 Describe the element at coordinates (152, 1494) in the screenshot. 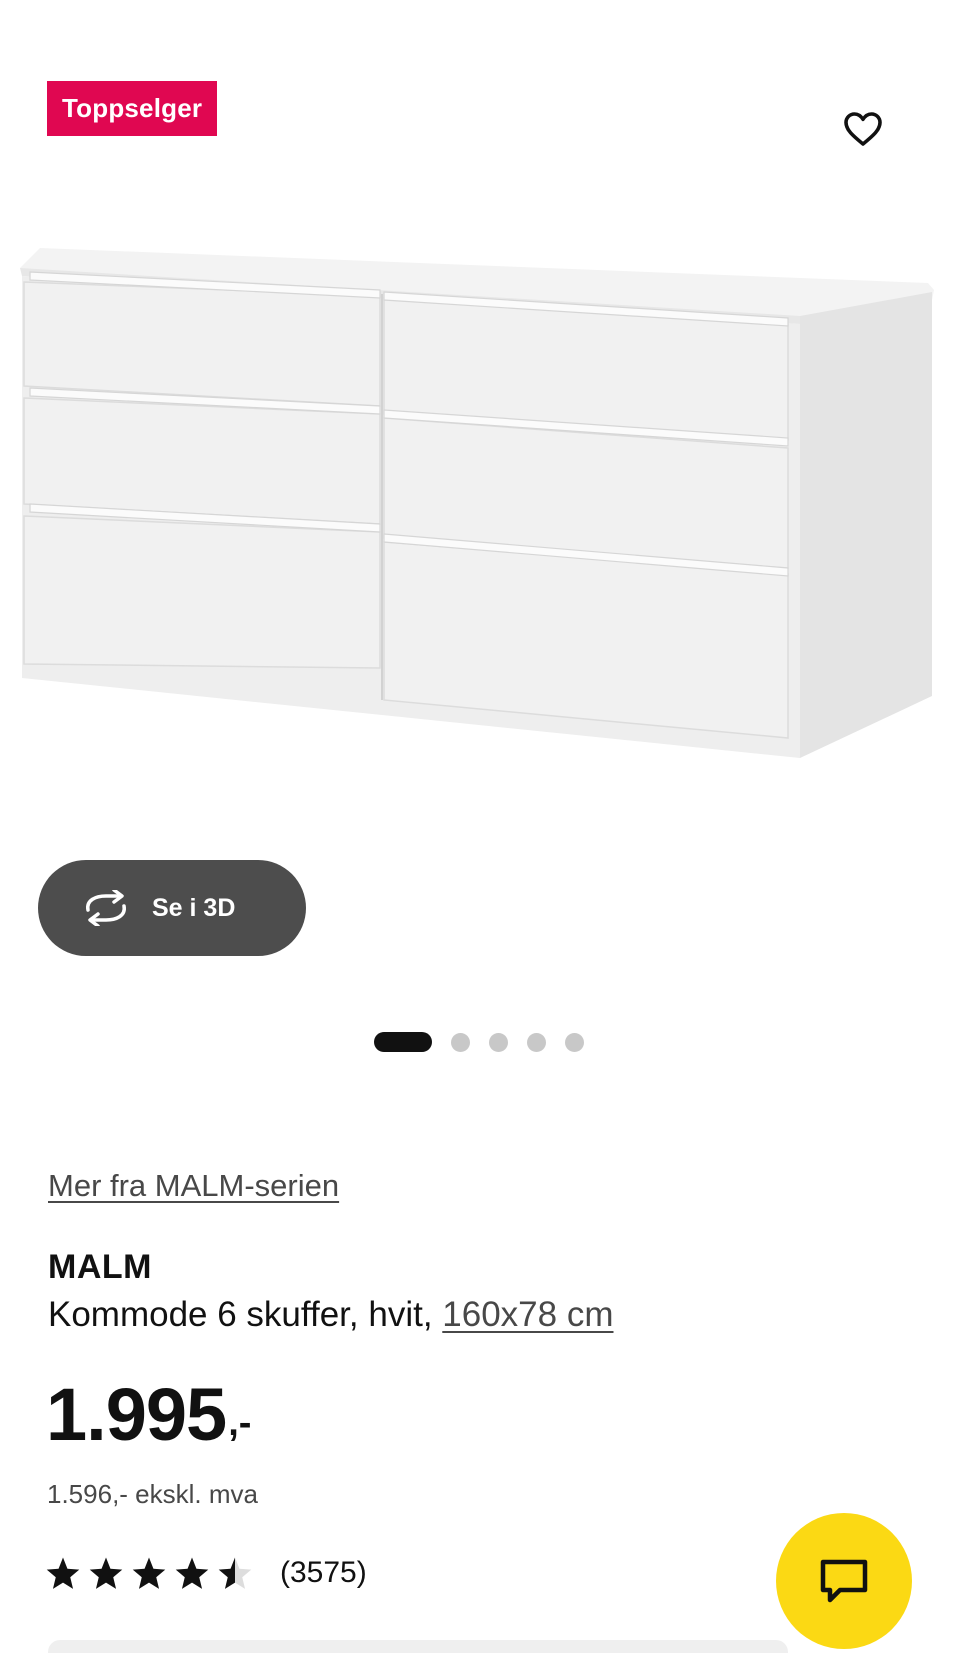

I see `price-excluding-vat: 1.596,- ekskl. mva` at that location.